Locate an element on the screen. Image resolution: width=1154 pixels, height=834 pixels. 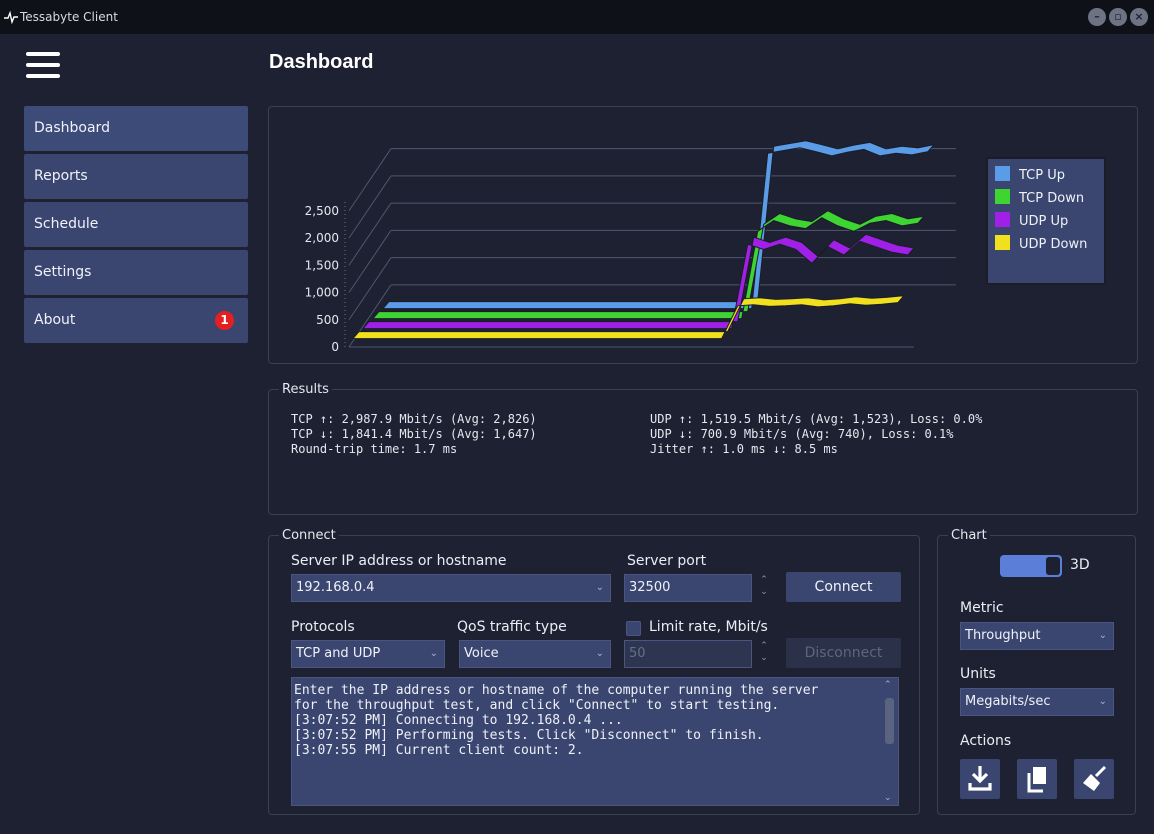
copy-button is located at coordinates (1037, 779).